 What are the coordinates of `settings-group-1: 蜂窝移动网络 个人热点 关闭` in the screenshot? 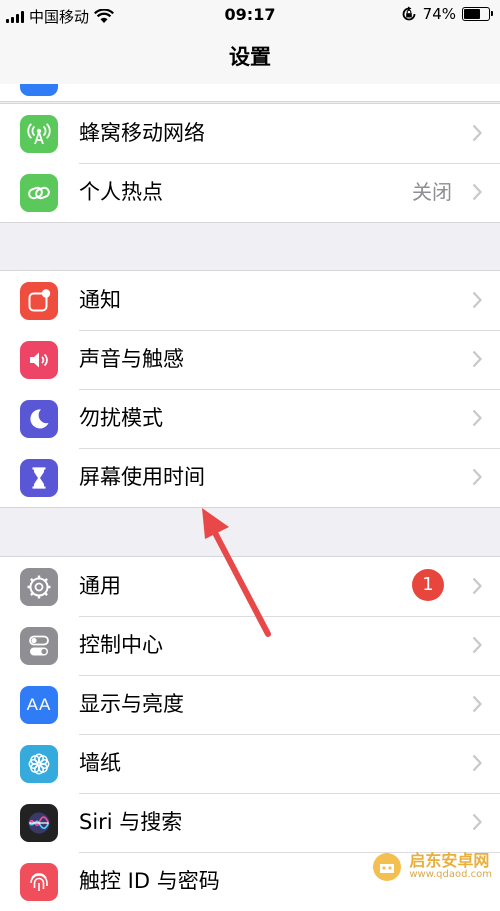 It's located at (250, 163).